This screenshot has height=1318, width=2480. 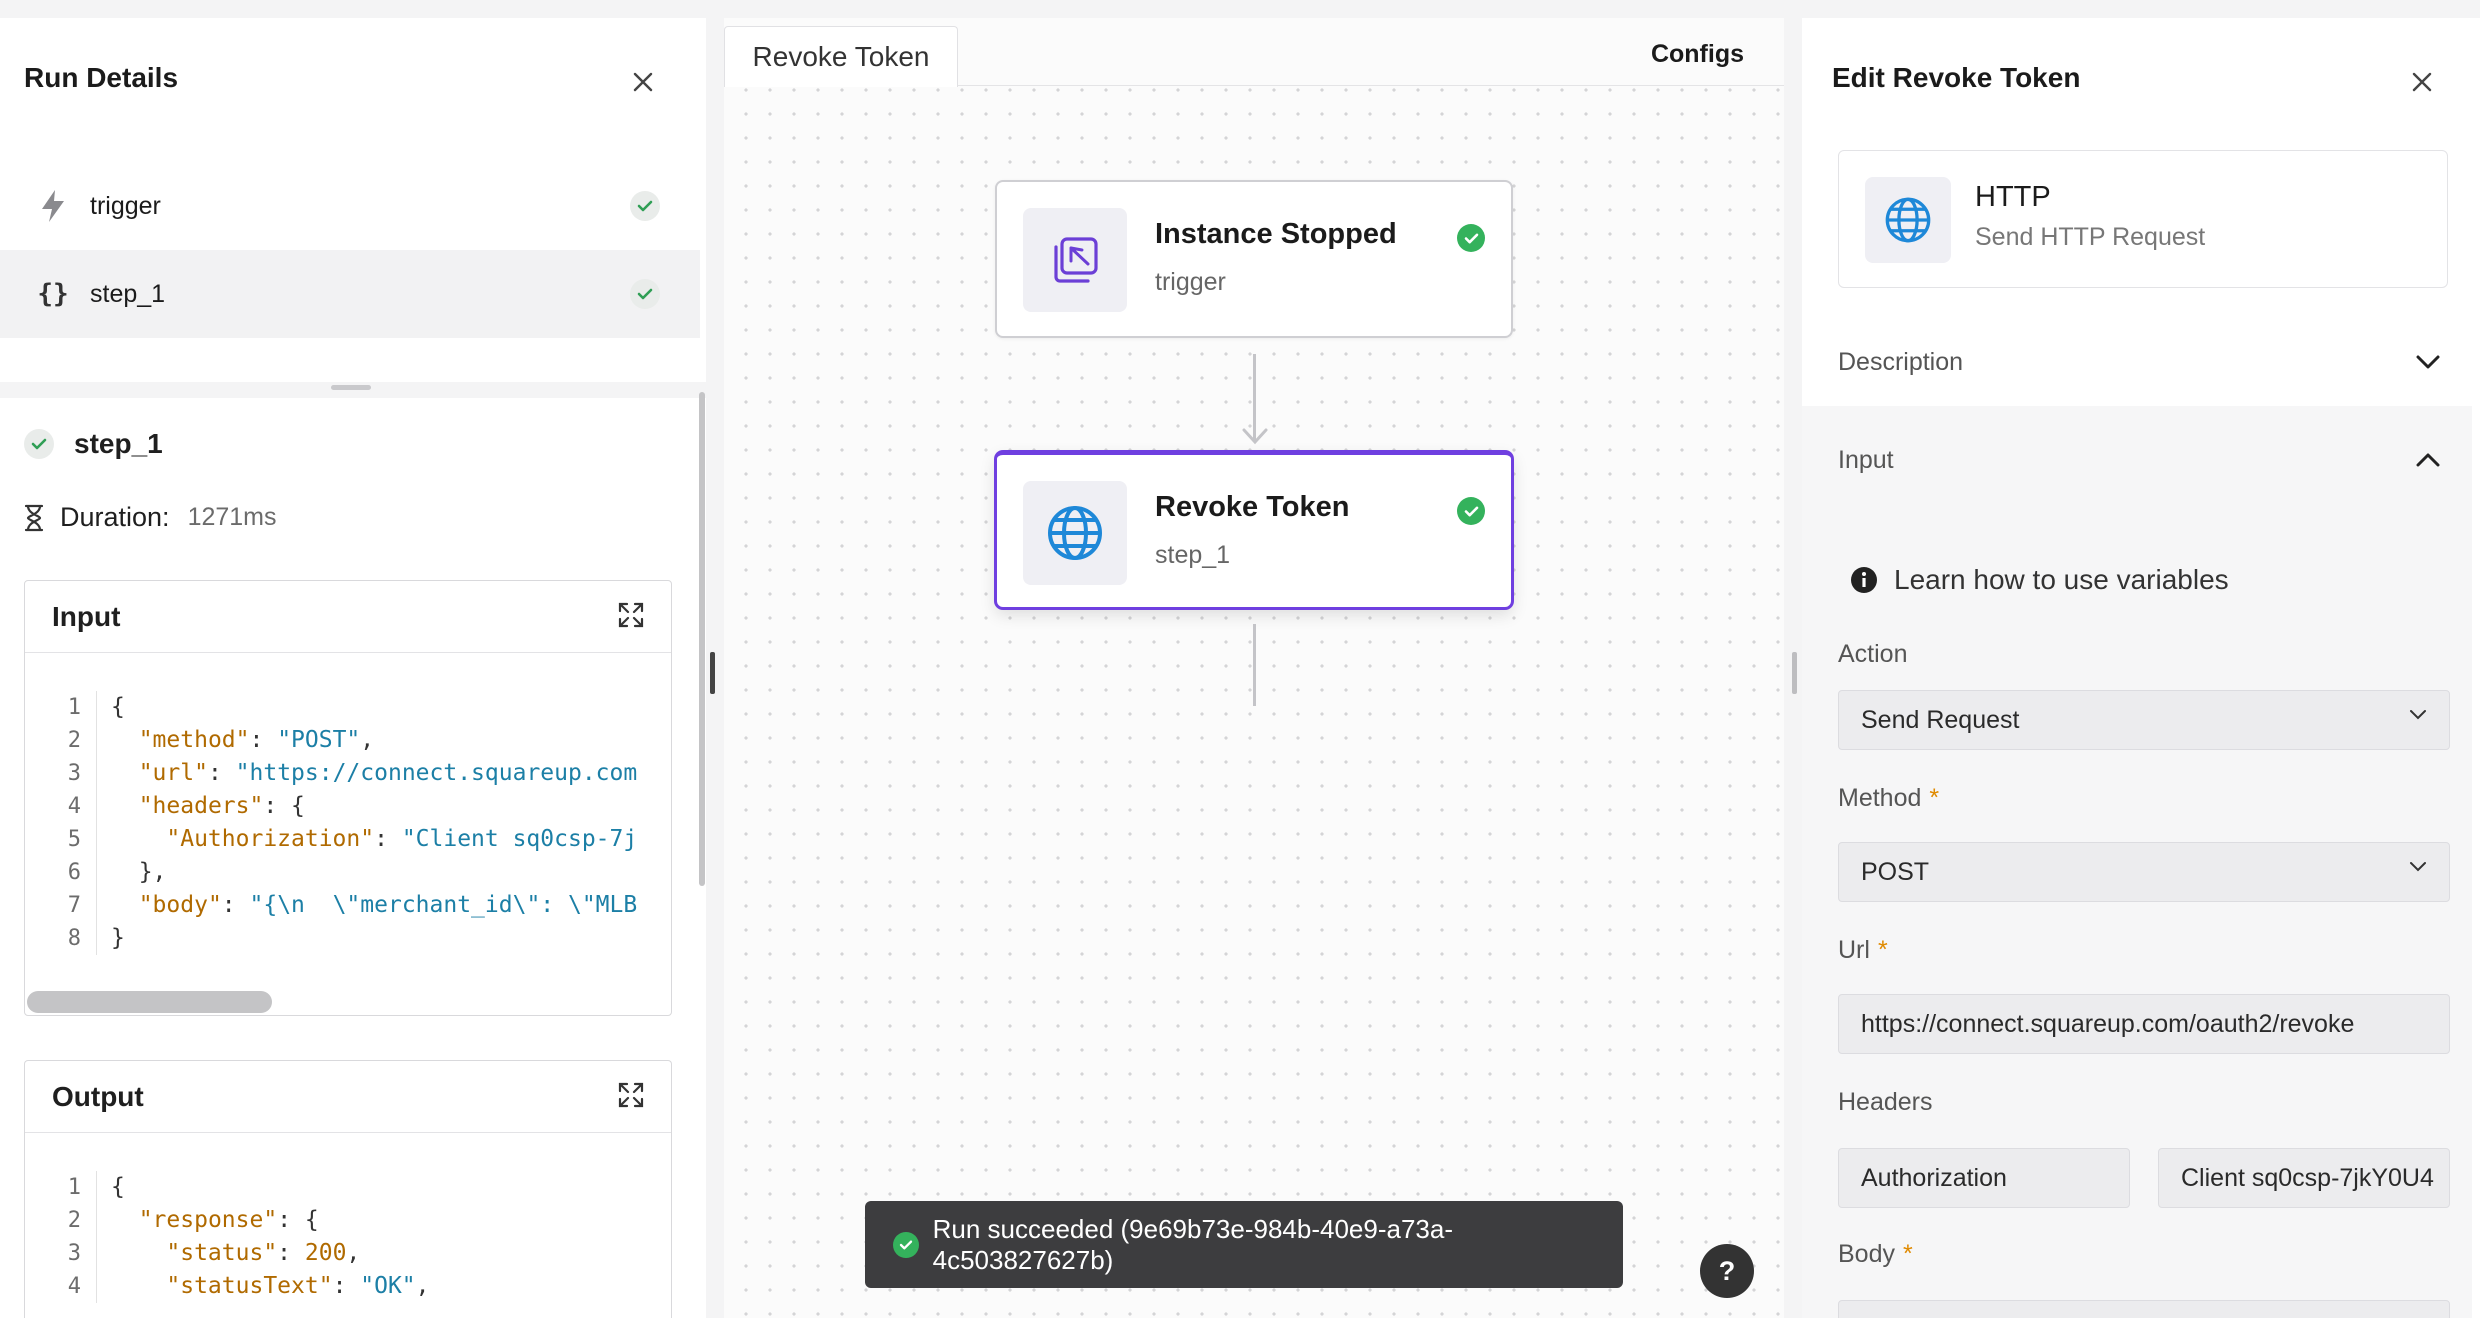 I want to click on duration-row: Duration: 1271ms, so click(x=150, y=517).